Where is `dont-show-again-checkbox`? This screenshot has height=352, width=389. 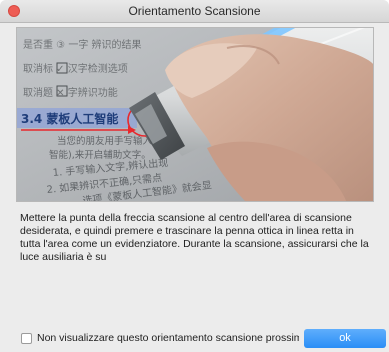
dont-show-again-checkbox is located at coordinates (26, 338).